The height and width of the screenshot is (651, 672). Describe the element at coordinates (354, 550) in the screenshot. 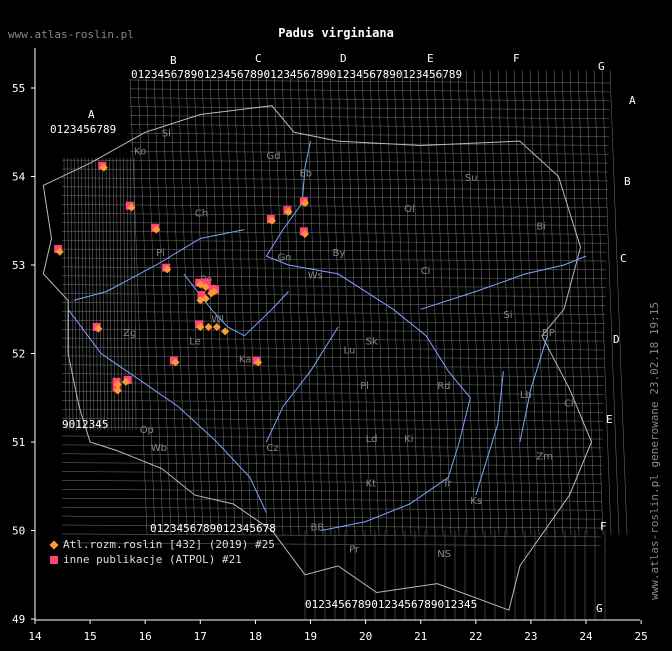

I see `region-label: Pr` at that location.